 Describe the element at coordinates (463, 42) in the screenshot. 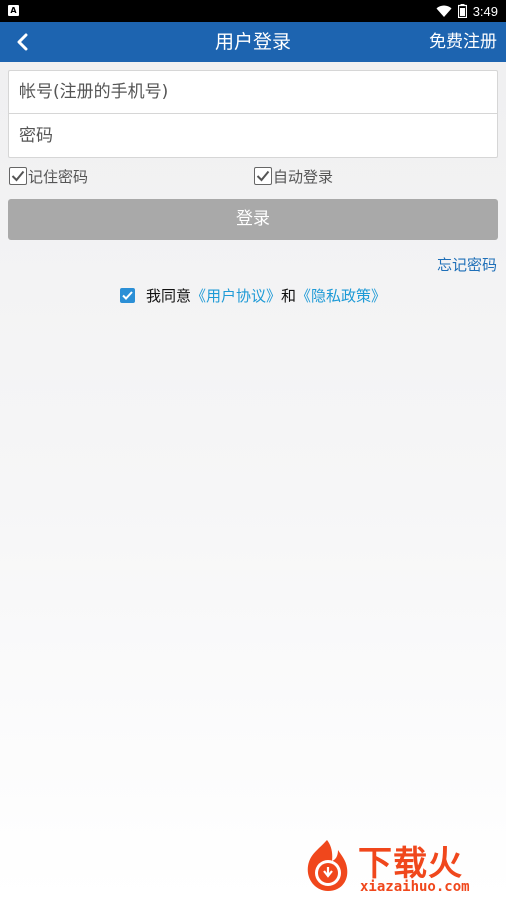

I see `free-register-button: 免费注册` at that location.